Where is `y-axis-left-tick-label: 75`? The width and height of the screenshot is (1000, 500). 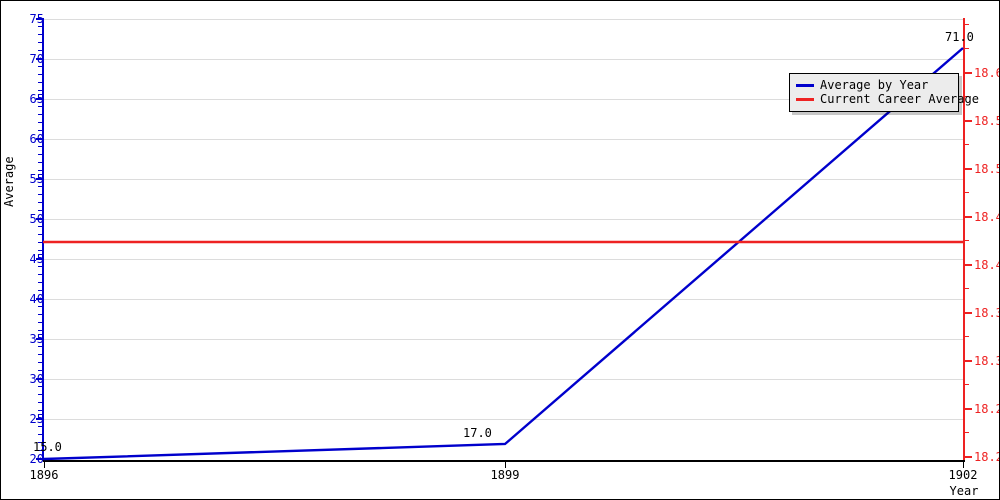
y-axis-left-tick-label: 75 is located at coordinates (36, 19).